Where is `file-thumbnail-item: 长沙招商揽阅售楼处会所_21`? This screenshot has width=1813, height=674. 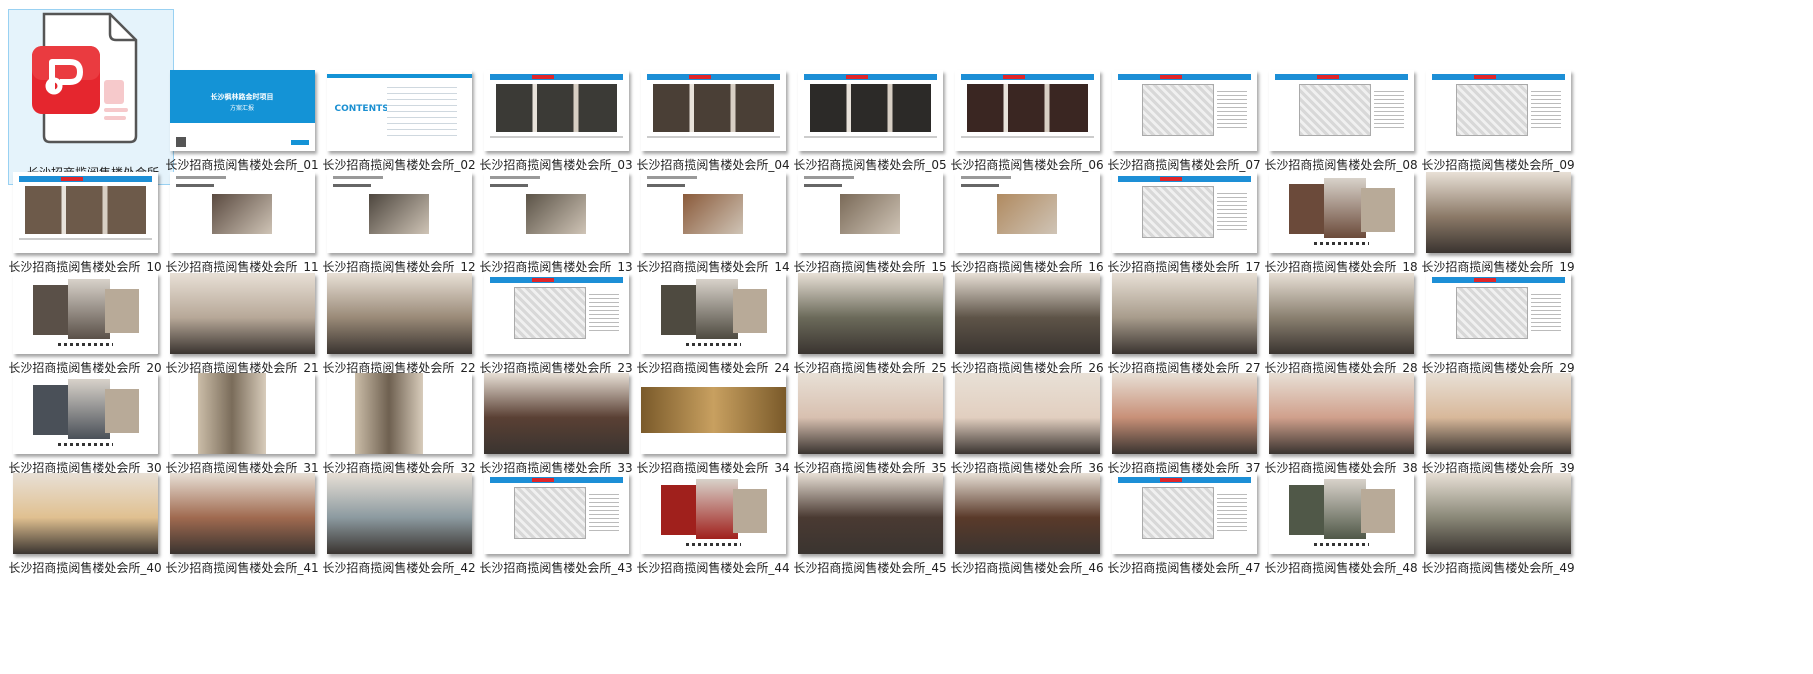
file-thumbnail-item: 长沙招商揽阅售楼处会所_21 is located at coordinates (242, 317).